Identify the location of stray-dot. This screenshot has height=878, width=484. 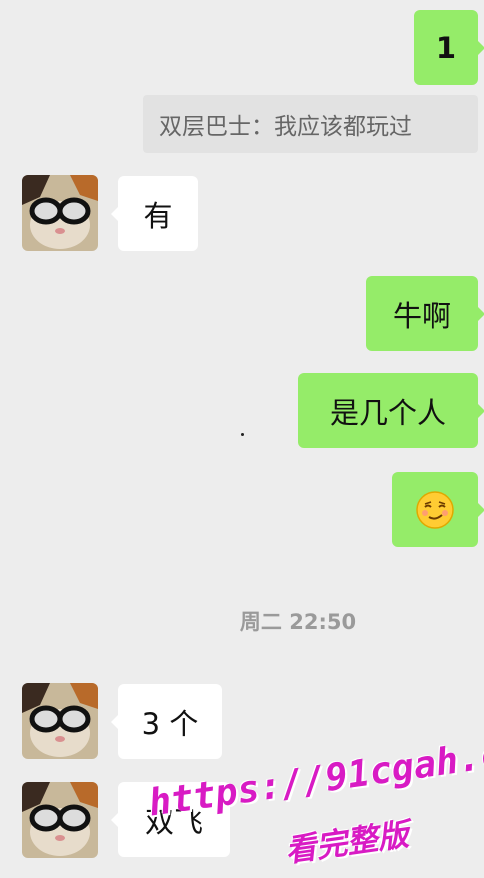
(242, 434).